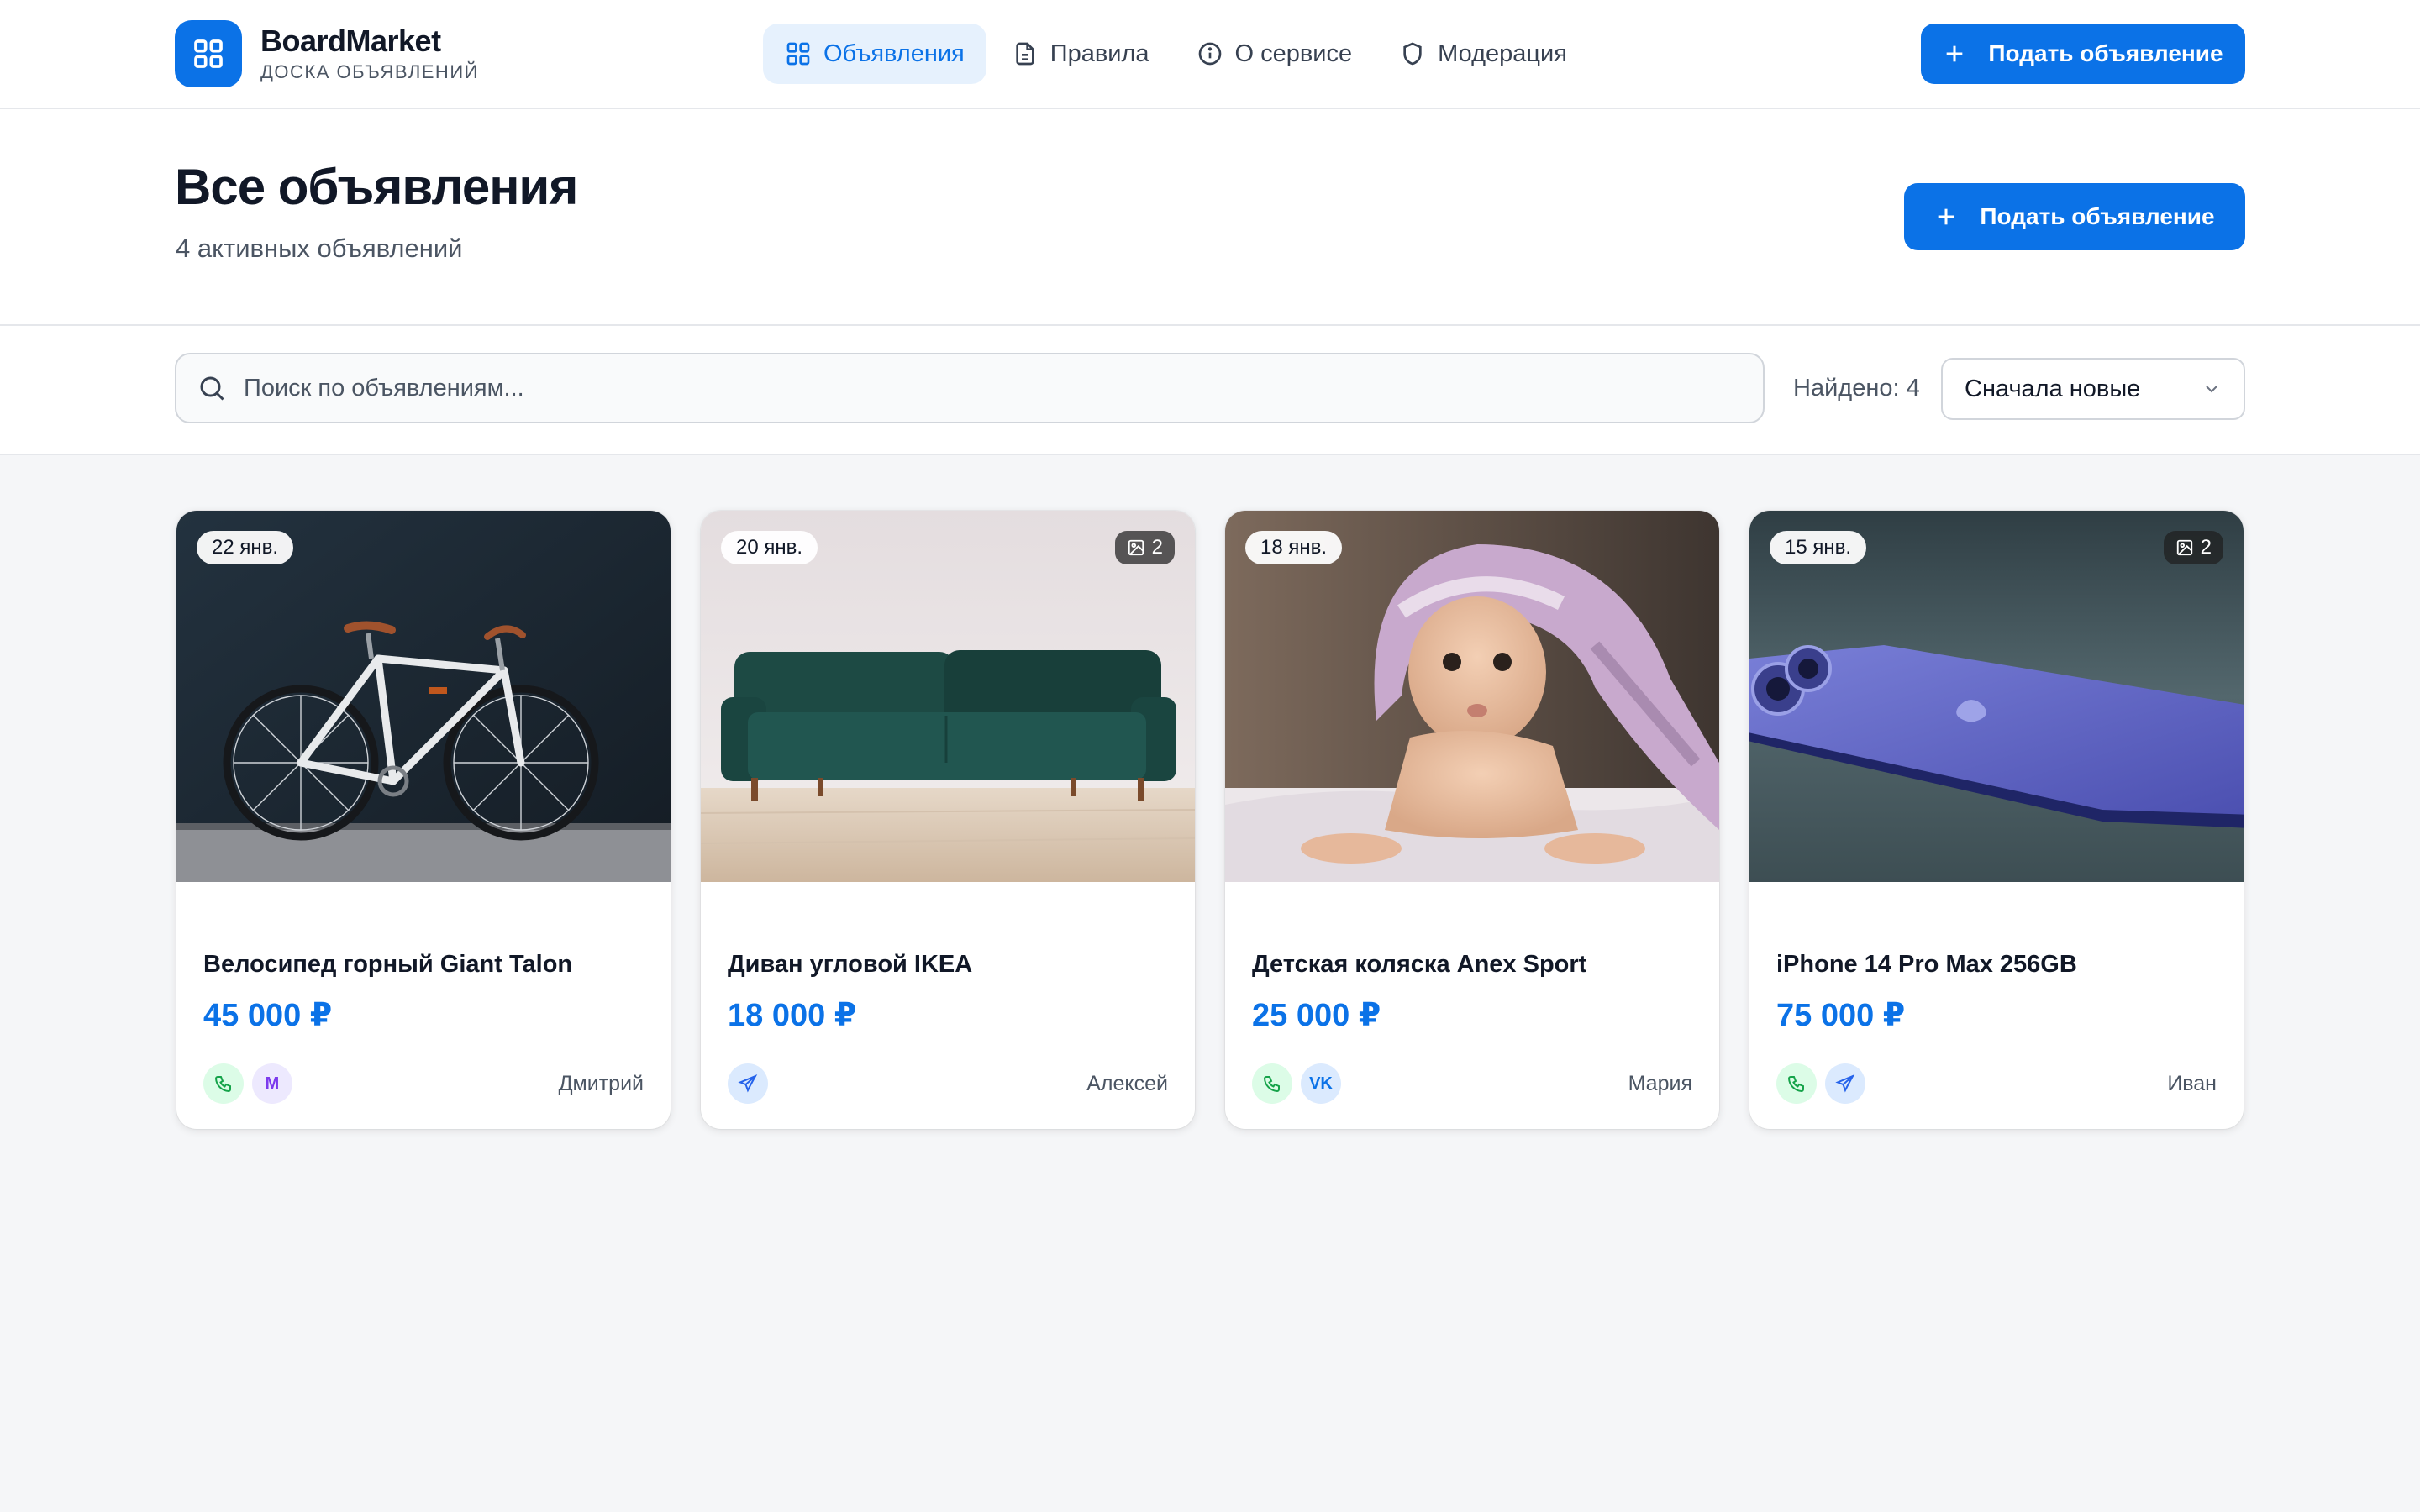 The image size is (2420, 1512). Describe the element at coordinates (369, 71) in the screenshot. I see `brand-subtitle: ДОСКА ОБЪЯВЛЕНИЙ` at that location.